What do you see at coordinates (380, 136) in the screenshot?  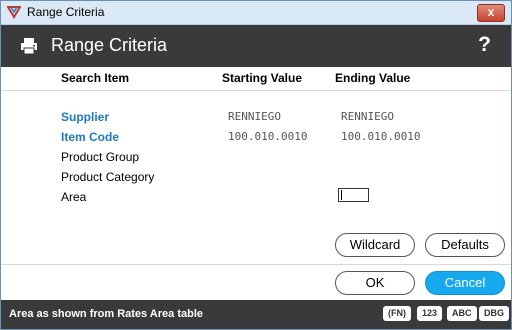 I see `item-code-end-value: 100.010.0010` at bounding box center [380, 136].